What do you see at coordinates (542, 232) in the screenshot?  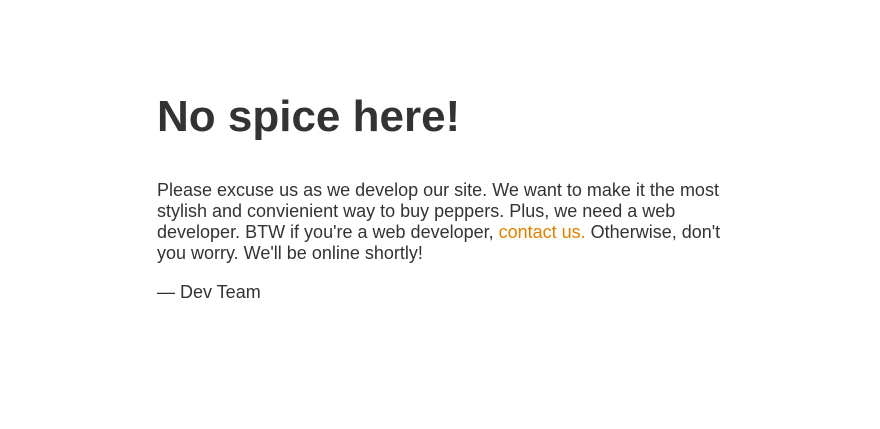 I see `contact-us-link: contact us.` at bounding box center [542, 232].